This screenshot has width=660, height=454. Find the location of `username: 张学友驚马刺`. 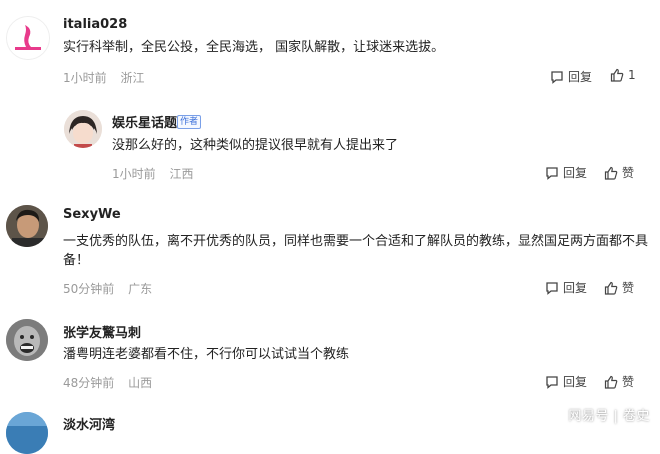

username: 张学友驚马刺 is located at coordinates (102, 331).